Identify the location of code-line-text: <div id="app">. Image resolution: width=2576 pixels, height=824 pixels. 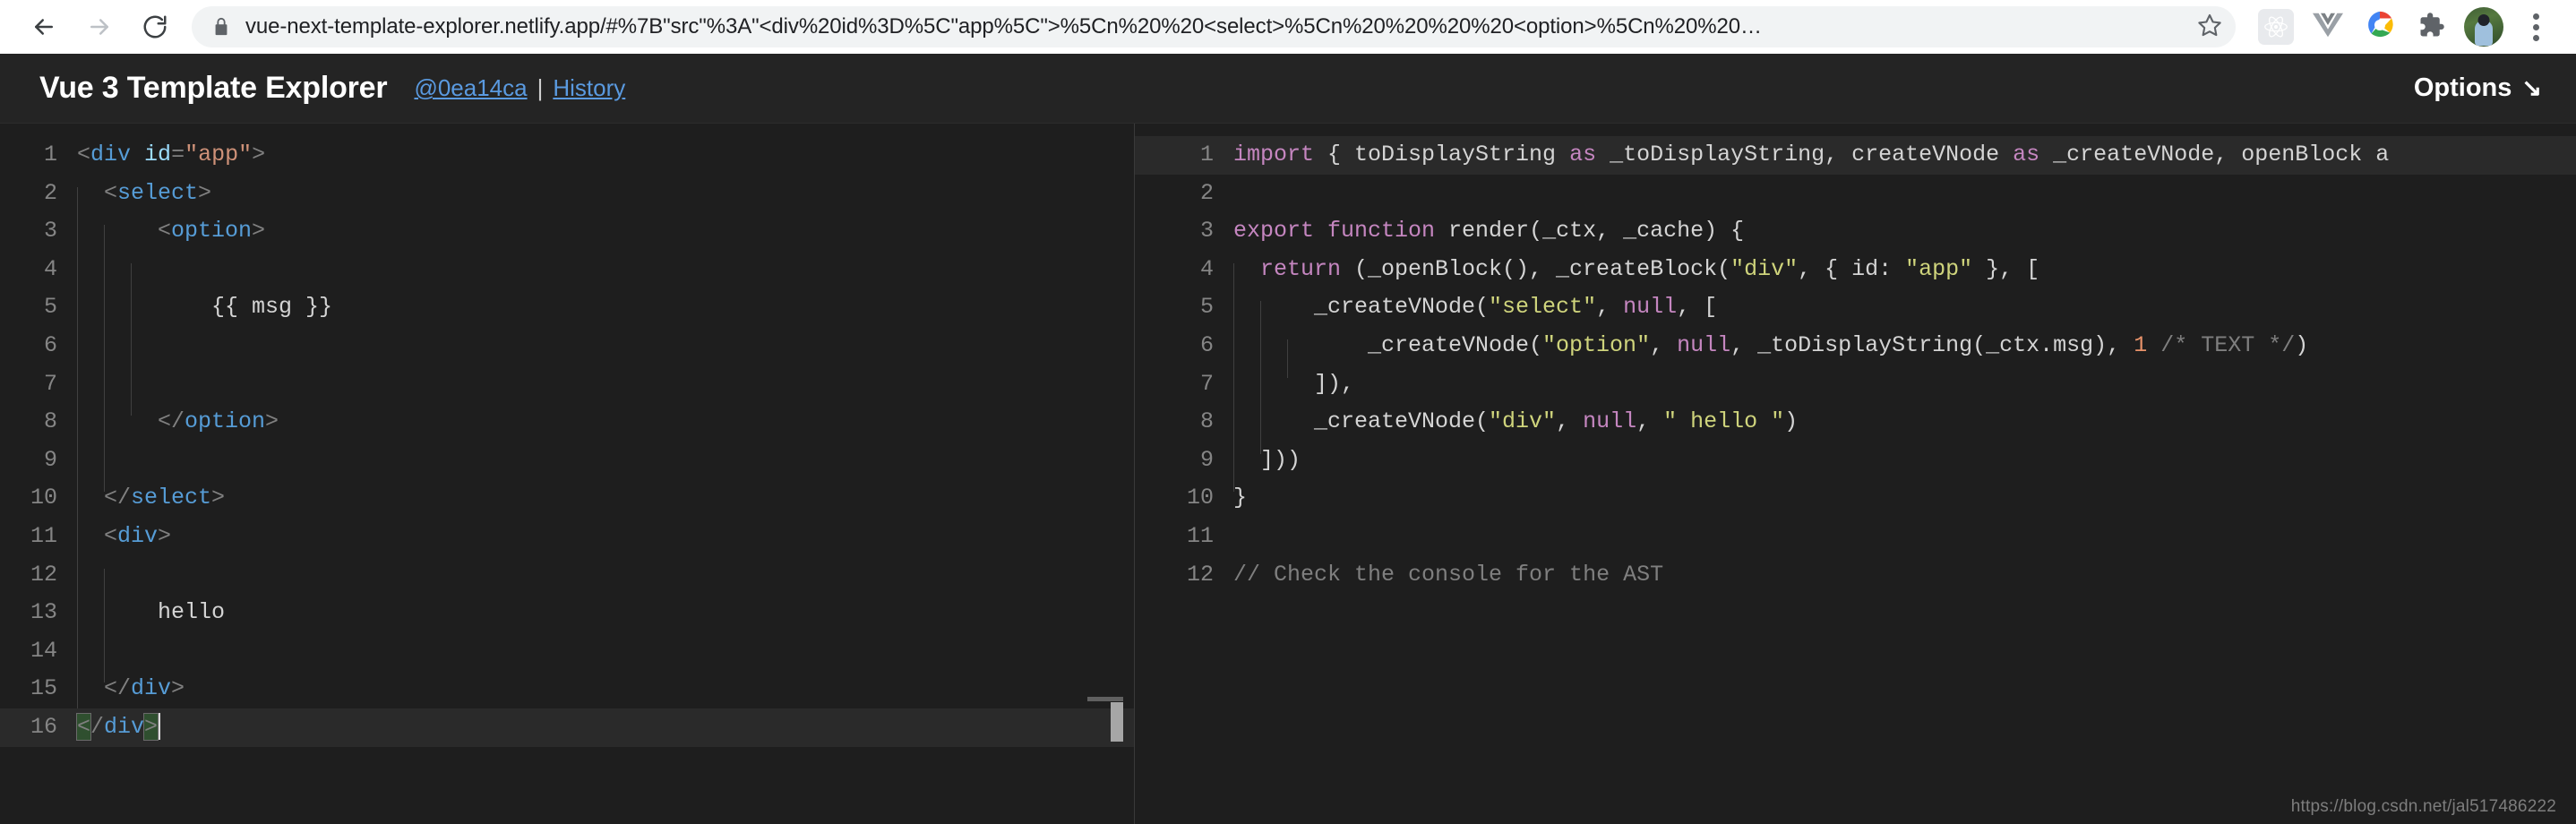
(605, 155).